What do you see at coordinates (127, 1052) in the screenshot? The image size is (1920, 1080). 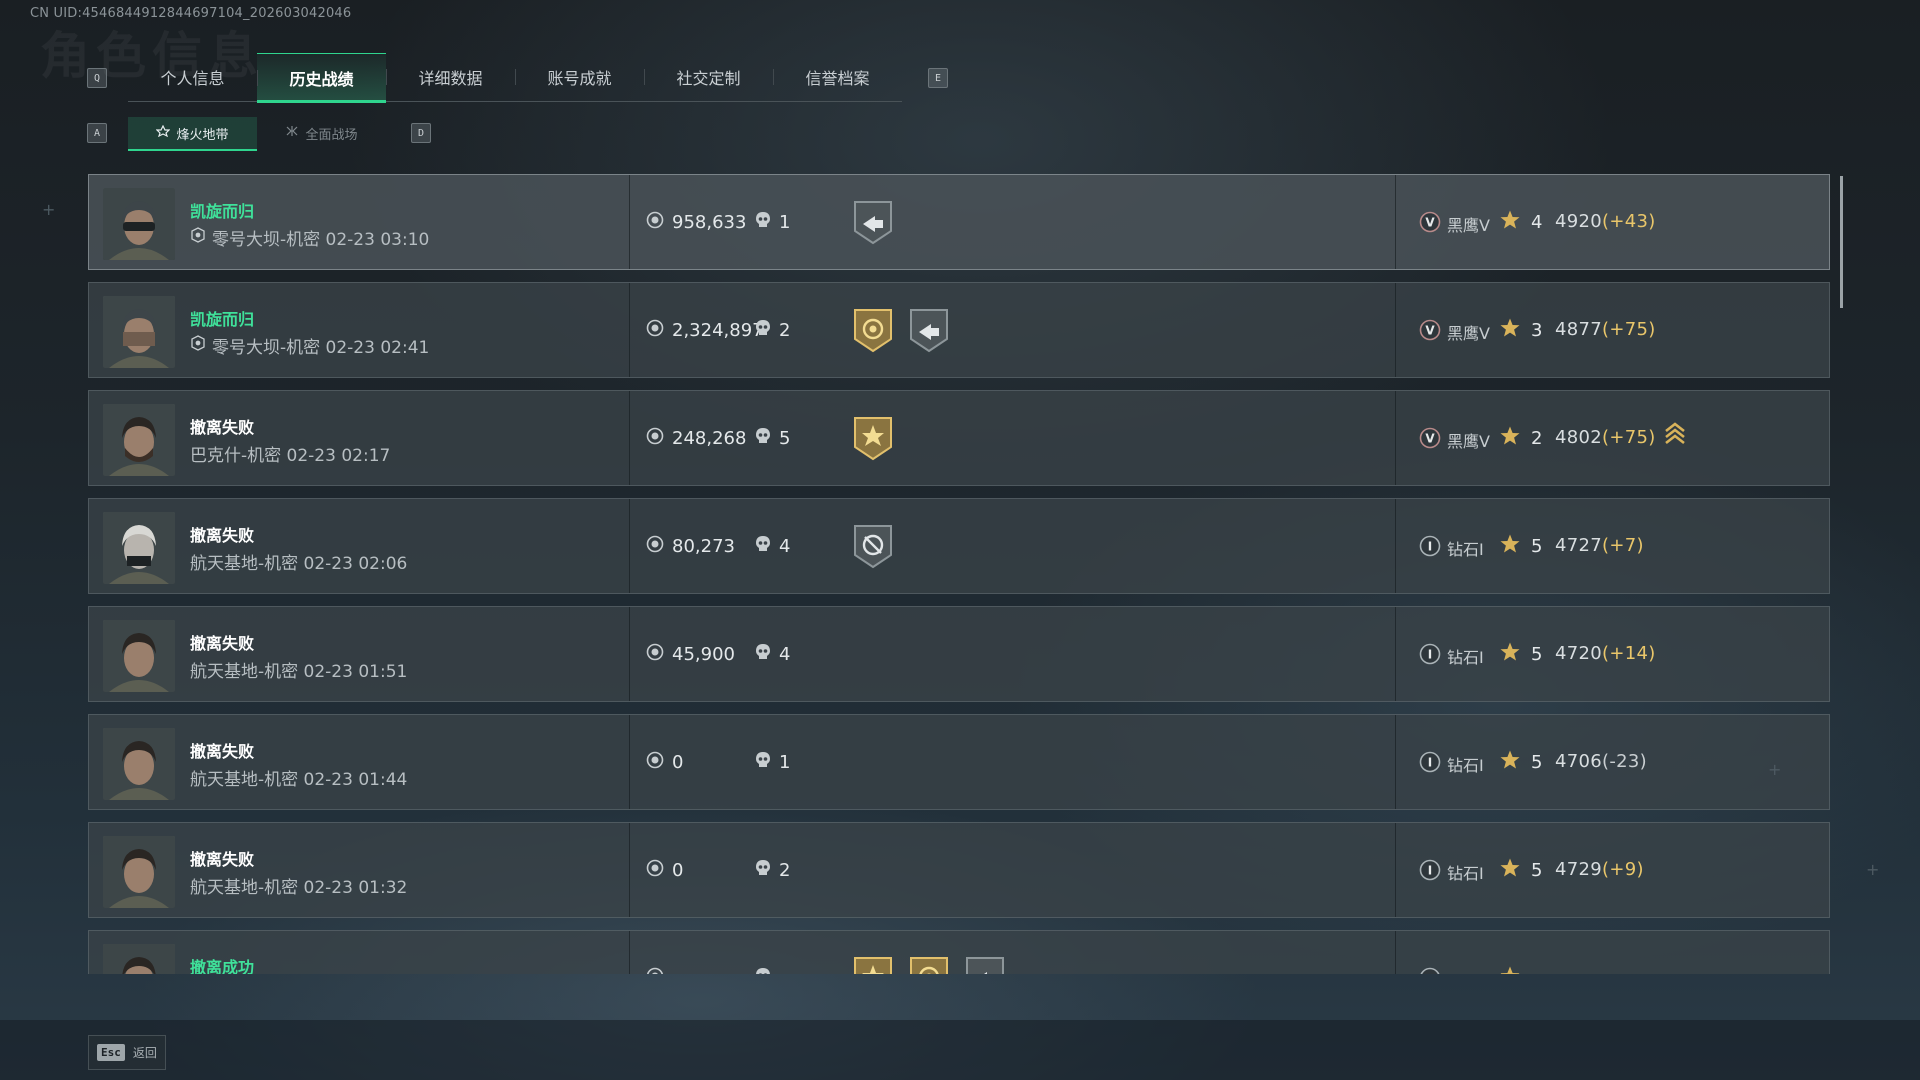 I see `back-button: Esc 返回` at bounding box center [127, 1052].